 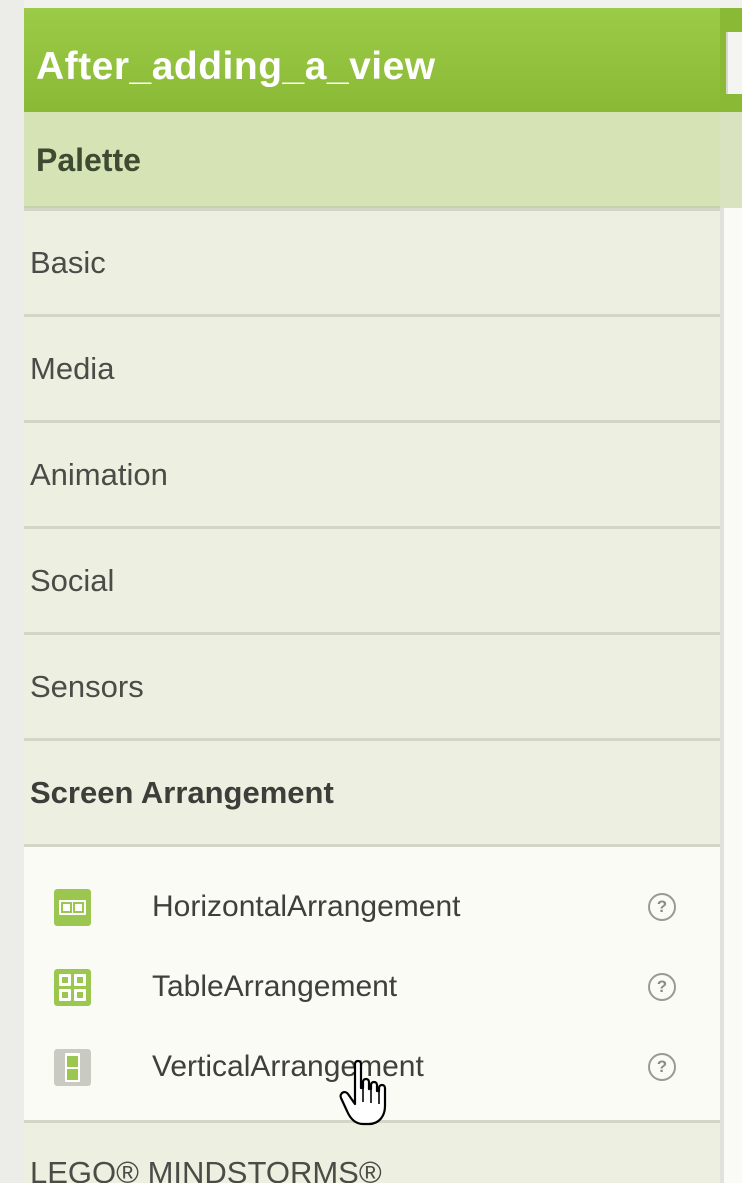 I want to click on palette-item-horizontal-arrangement: HorizontalArrangement ?, so click(x=372, y=907).